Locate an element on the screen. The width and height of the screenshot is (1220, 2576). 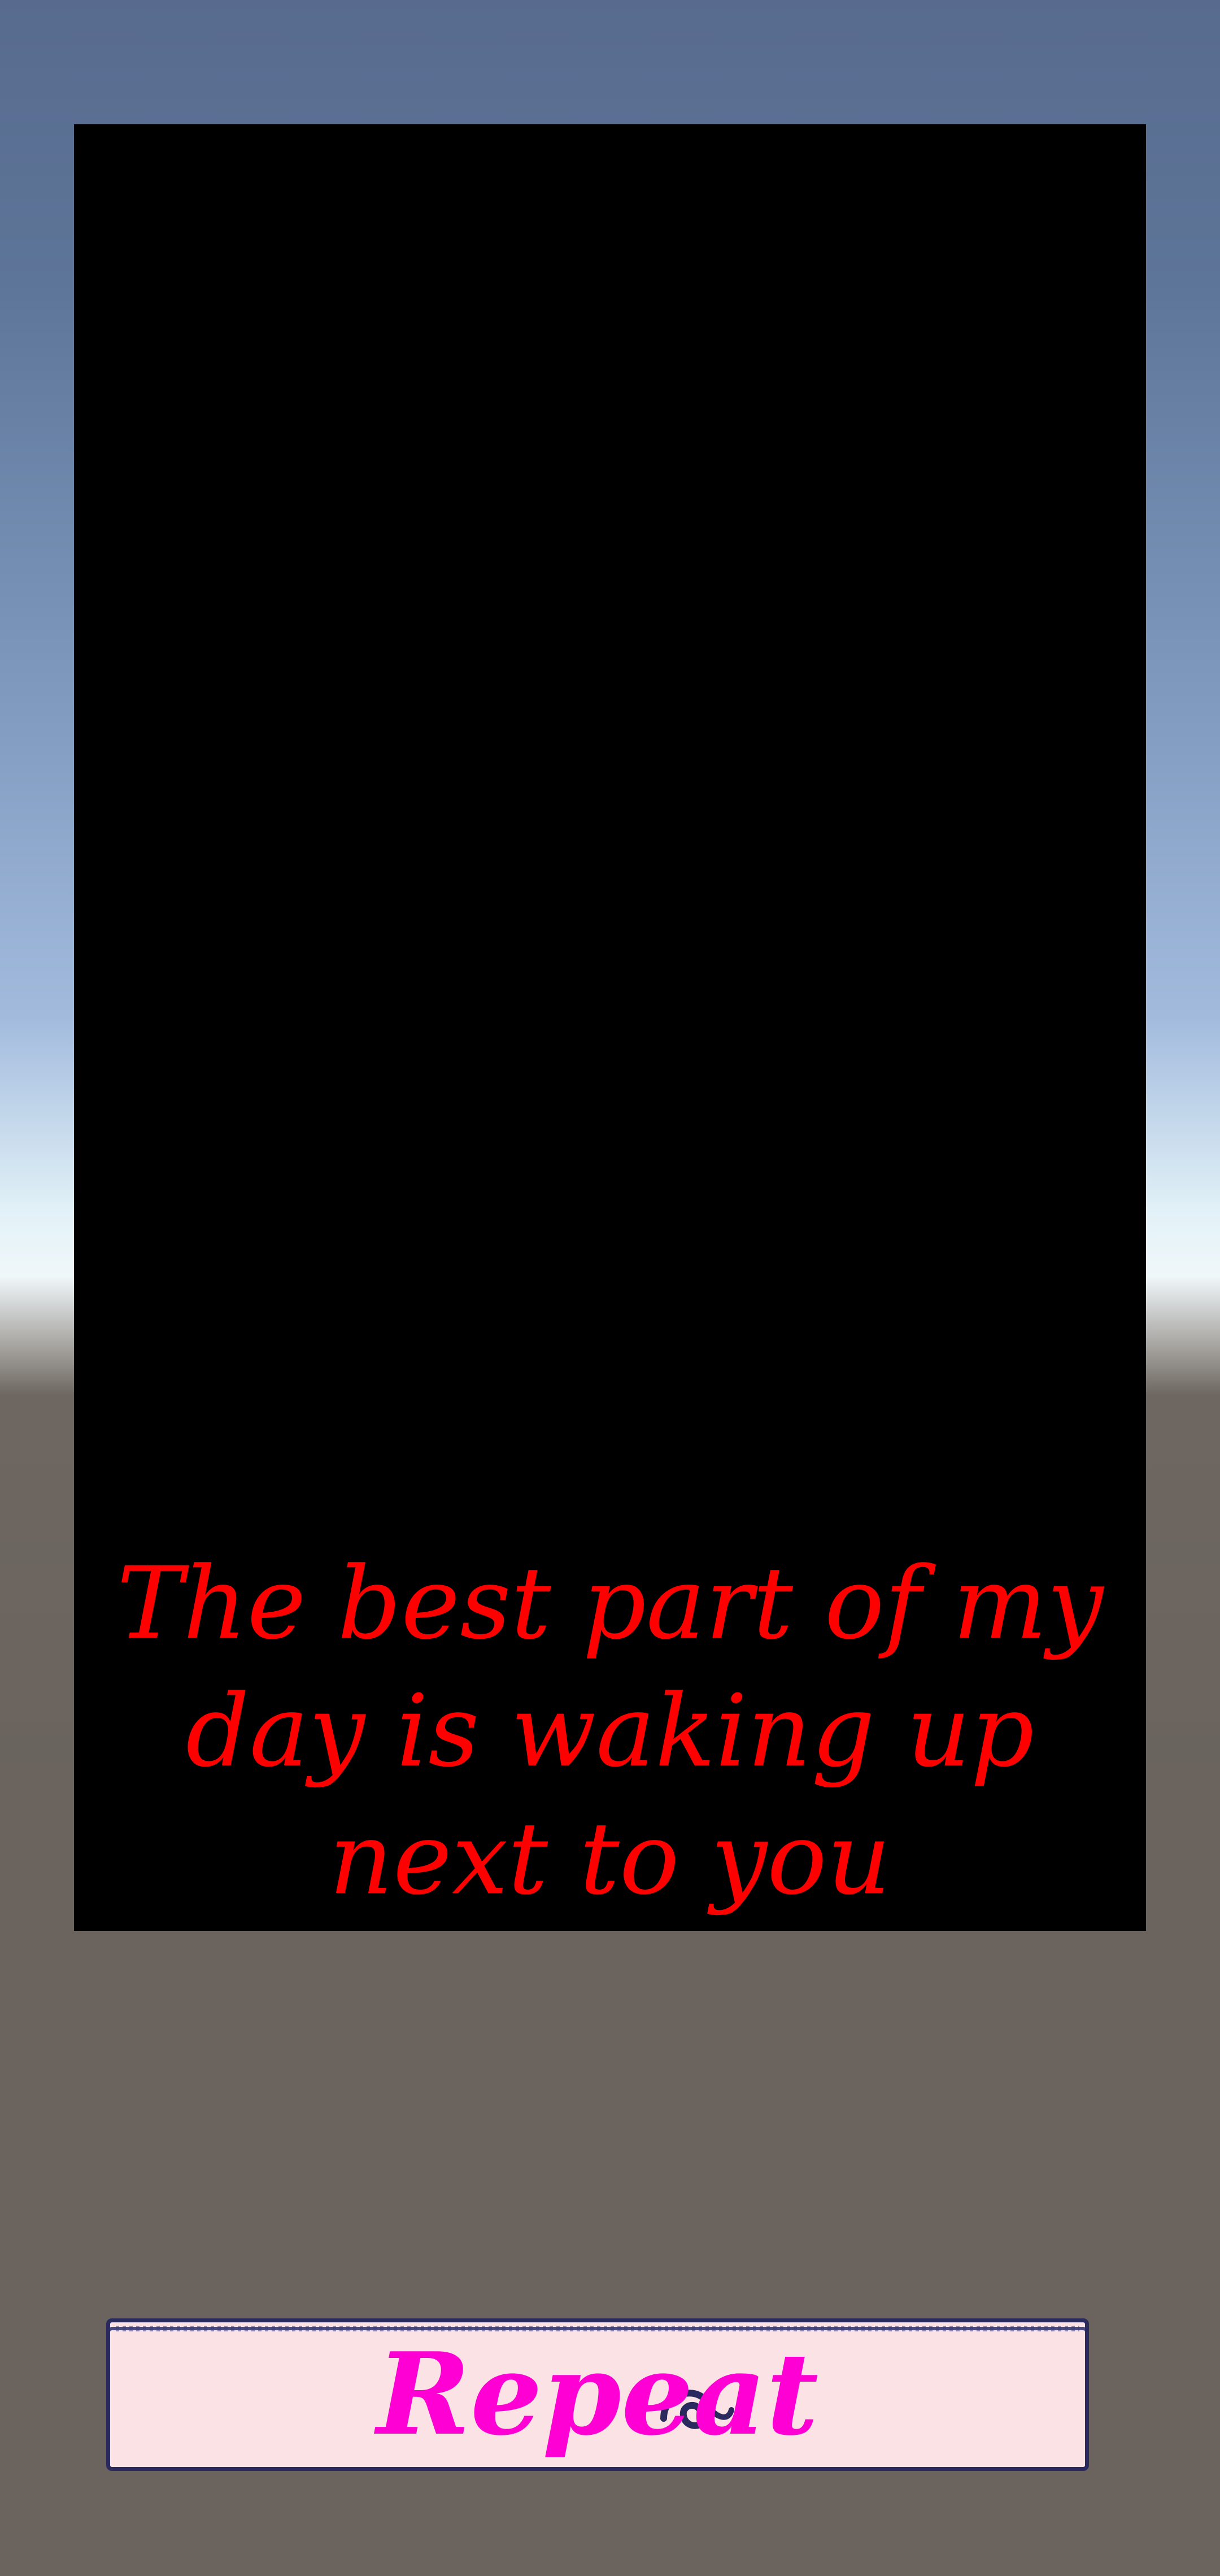
repeat-button: Repeat is located at coordinates (597, 2394).